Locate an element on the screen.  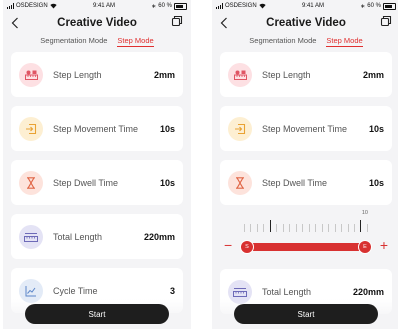
dwell-time-slider: 10 − S E + is located at coordinates (306, 235).